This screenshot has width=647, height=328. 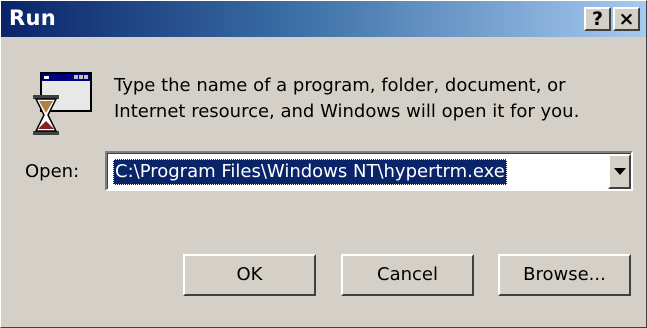 I want to click on title-bar: Run ? ×, so click(x=323, y=19).